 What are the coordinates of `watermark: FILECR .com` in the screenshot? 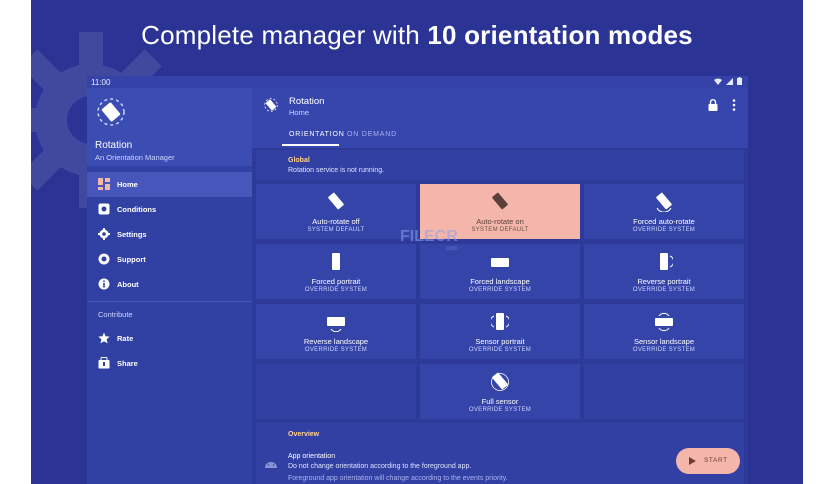 It's located at (429, 240).